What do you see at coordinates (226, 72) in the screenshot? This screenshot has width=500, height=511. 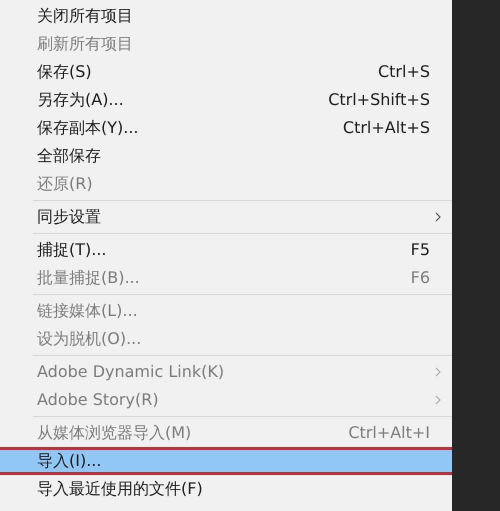 I see `menu-item: 保存(S) Ctrl+S` at bounding box center [226, 72].